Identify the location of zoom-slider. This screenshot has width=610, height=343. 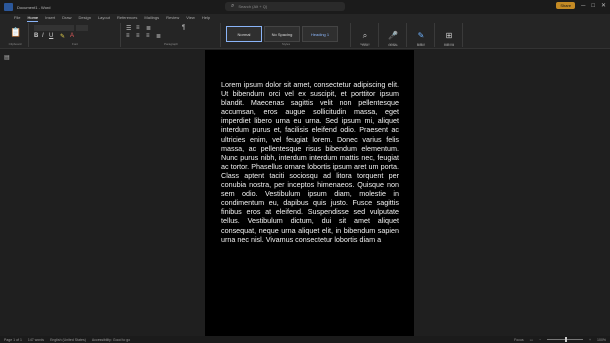
(565, 339).